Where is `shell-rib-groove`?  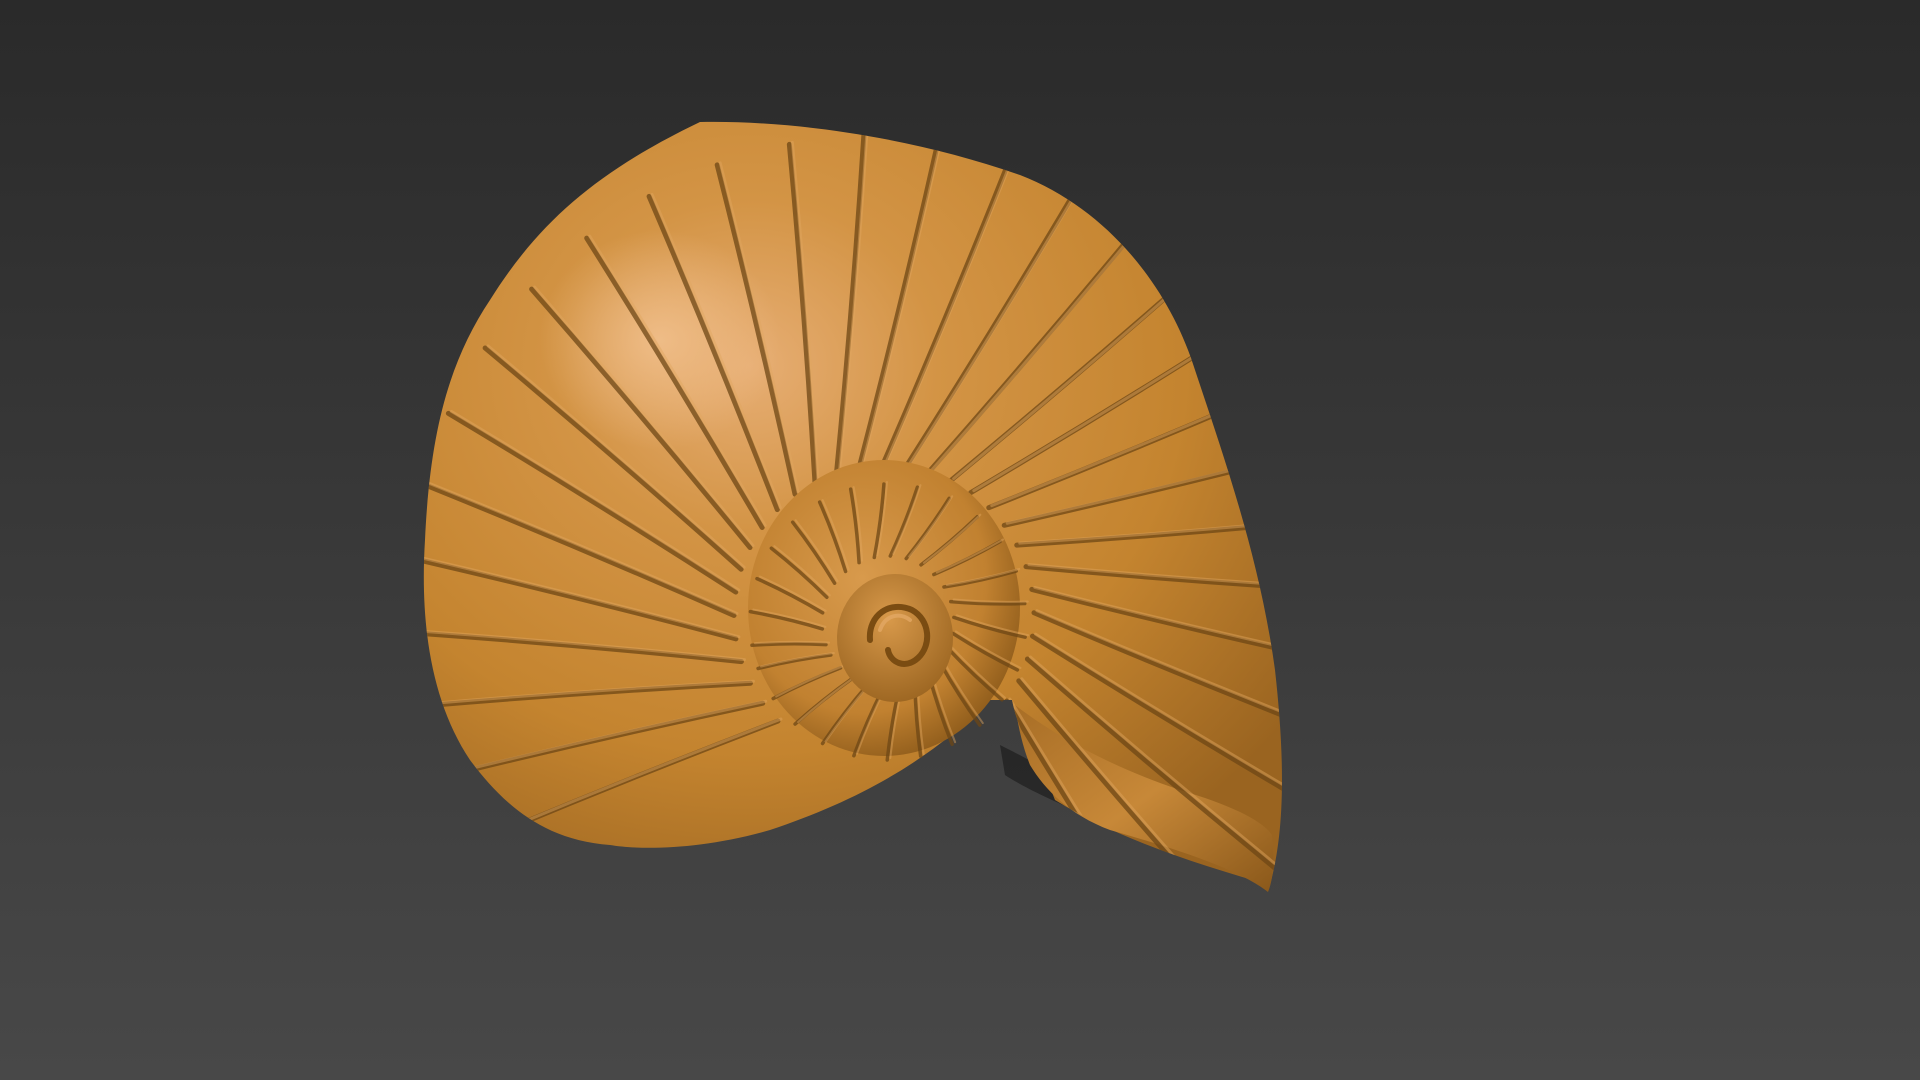
shell-rib-groove is located at coordinates (789, 644).